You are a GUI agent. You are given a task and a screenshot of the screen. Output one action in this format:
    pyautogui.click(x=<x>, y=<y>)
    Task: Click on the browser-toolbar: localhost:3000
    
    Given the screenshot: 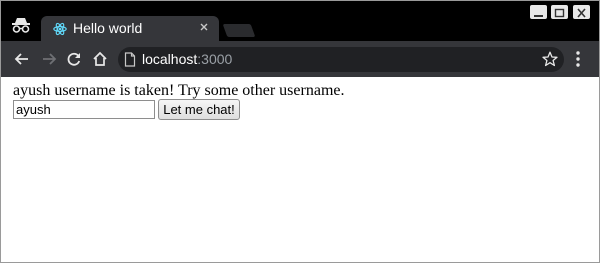 What is the action you would take?
    pyautogui.click(x=300, y=59)
    